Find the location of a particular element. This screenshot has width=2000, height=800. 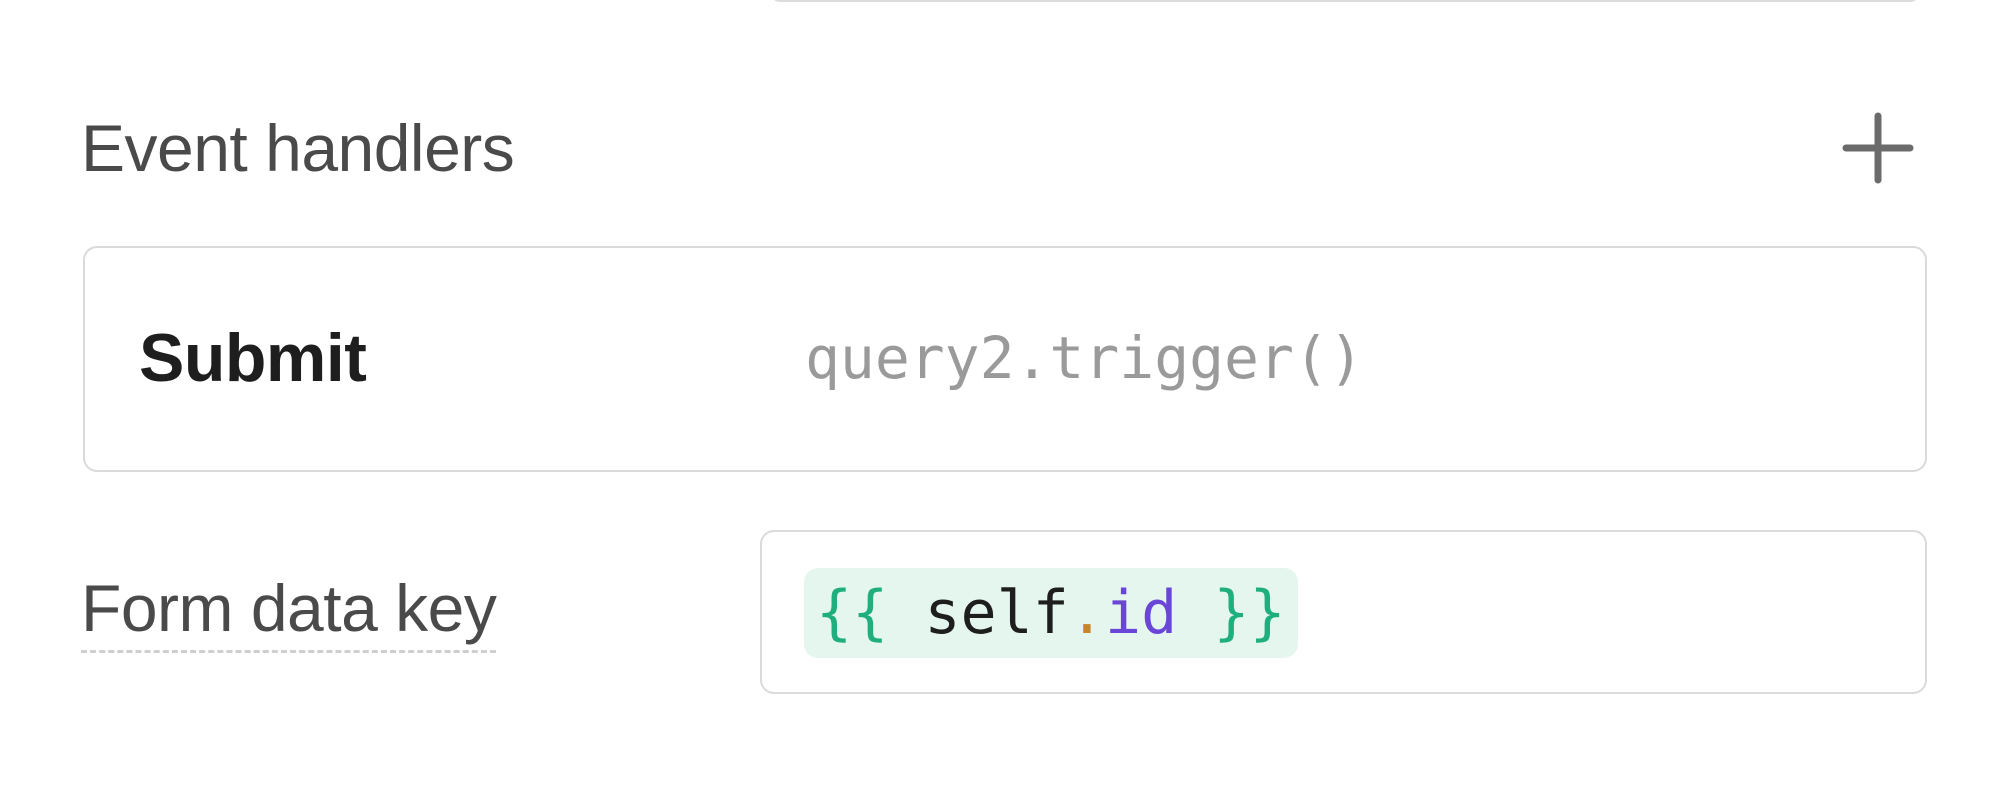

template-expression: {{ self.id }} is located at coordinates (1051, 613).